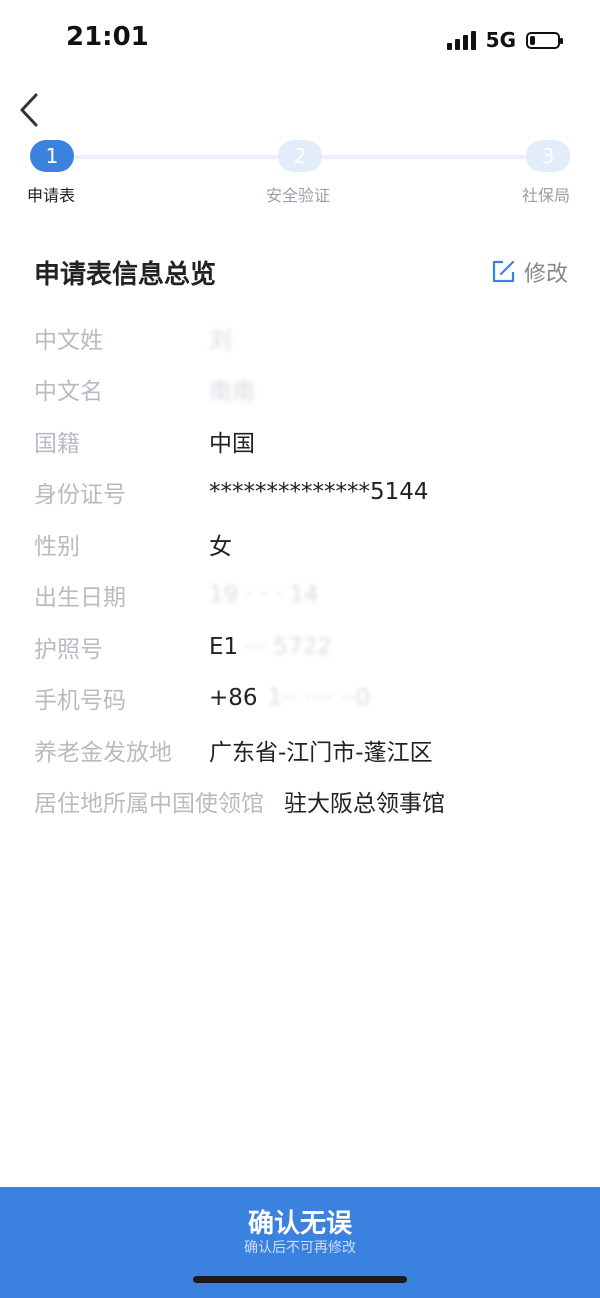 The image size is (600, 1298). I want to click on info-value: 19 · · · 14, so click(264, 595).